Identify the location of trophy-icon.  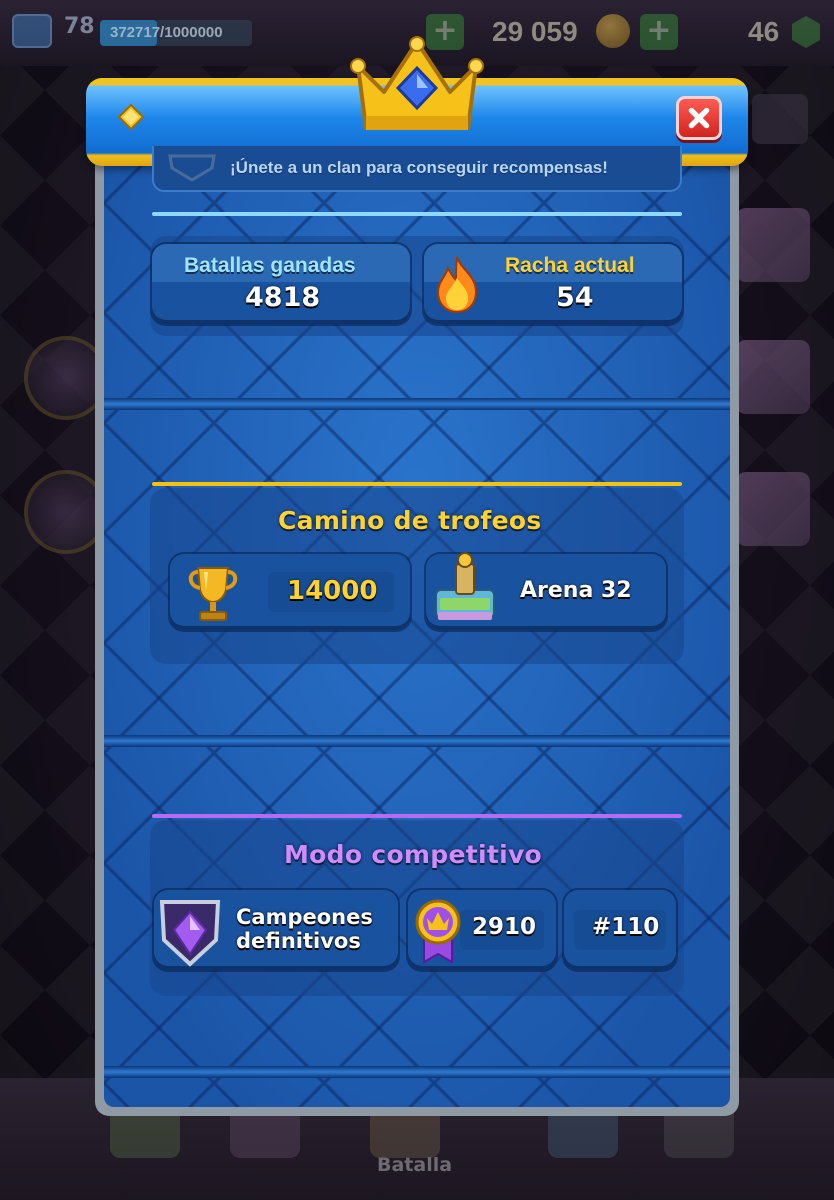
(213, 594).